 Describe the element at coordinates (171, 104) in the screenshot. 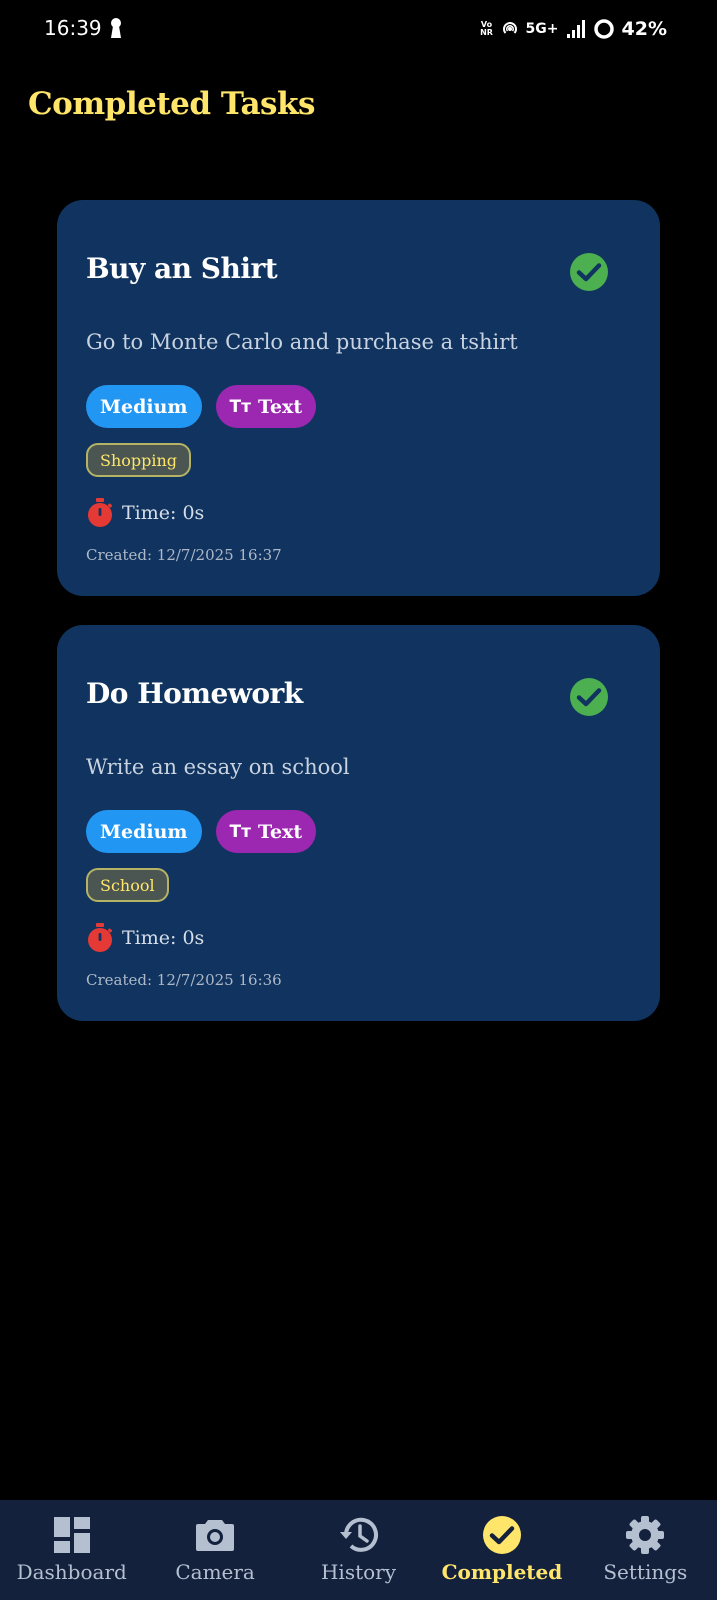

I see `page-title: Completed Tasks` at that location.